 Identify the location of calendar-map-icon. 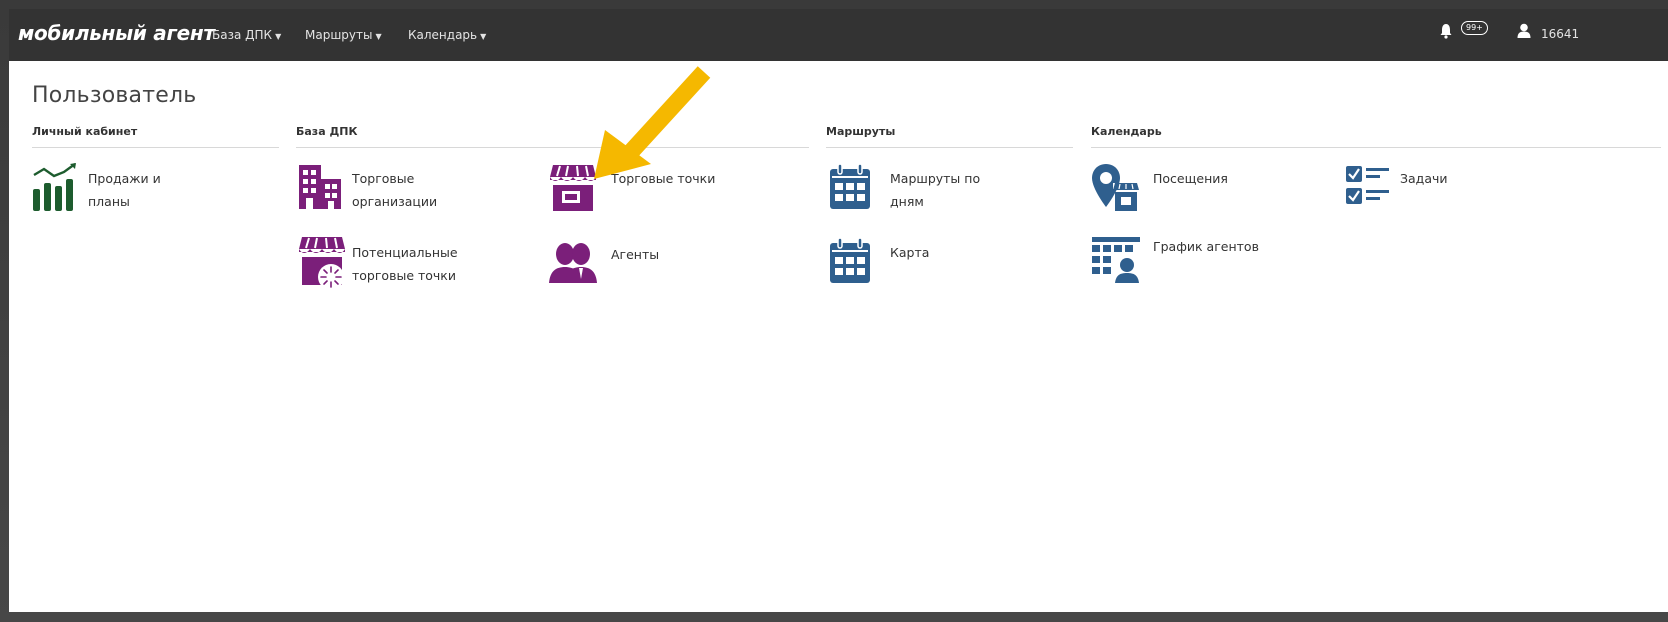
(850, 260).